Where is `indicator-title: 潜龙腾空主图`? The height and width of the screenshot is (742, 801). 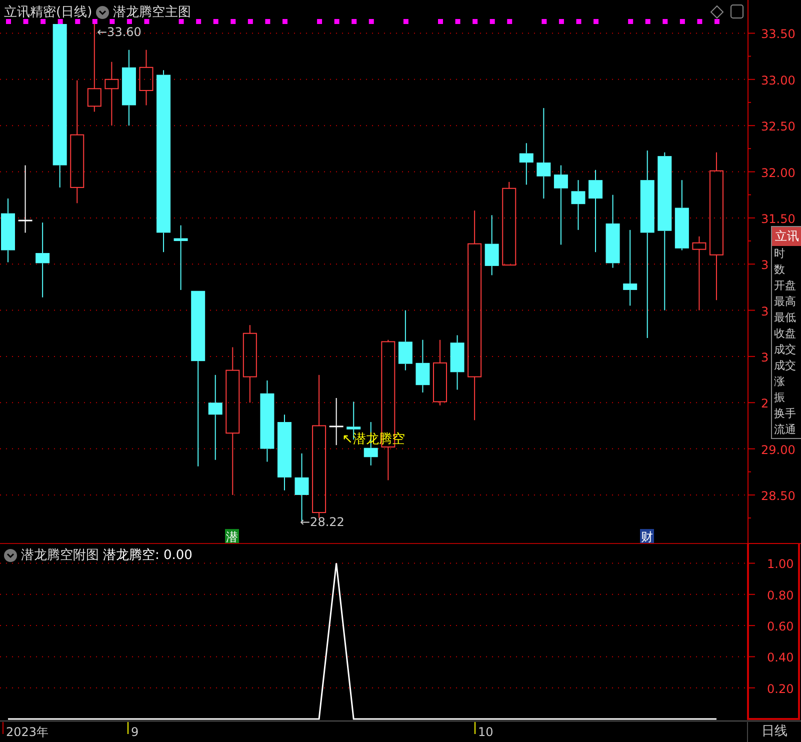 indicator-title: 潜龙腾空主图 is located at coordinates (152, 12).